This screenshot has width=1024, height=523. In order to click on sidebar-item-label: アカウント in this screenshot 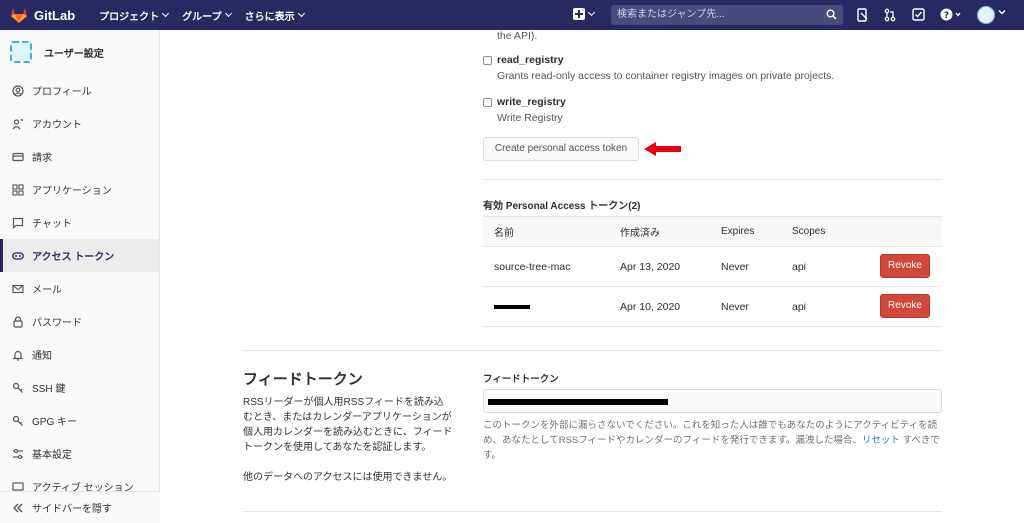, I will do `click(57, 125)`.